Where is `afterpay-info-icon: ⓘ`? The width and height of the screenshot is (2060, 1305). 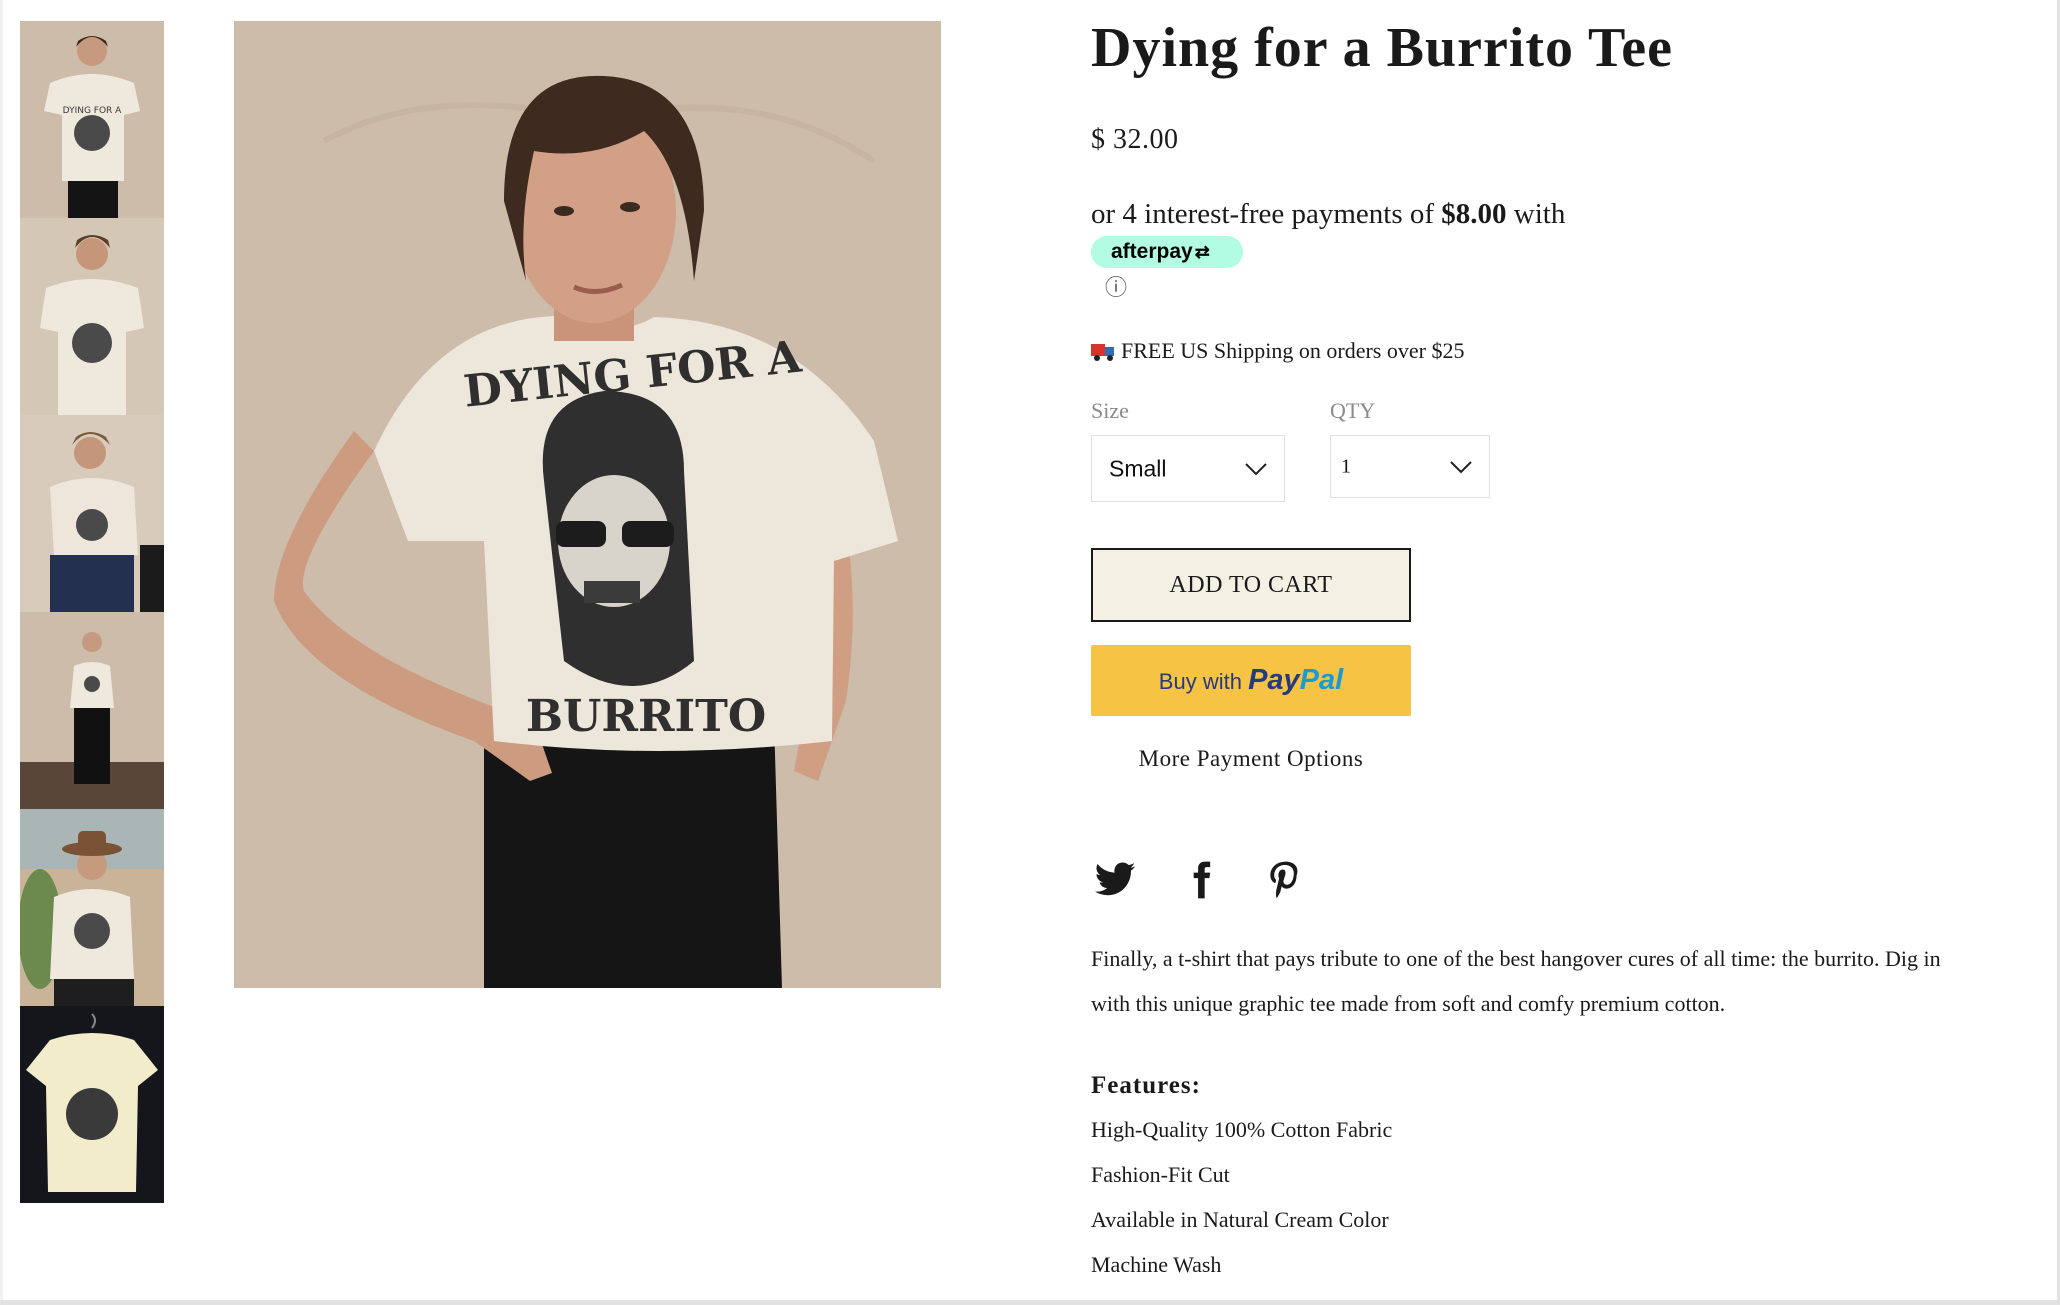 afterpay-info-icon: ⓘ is located at coordinates (1116, 288).